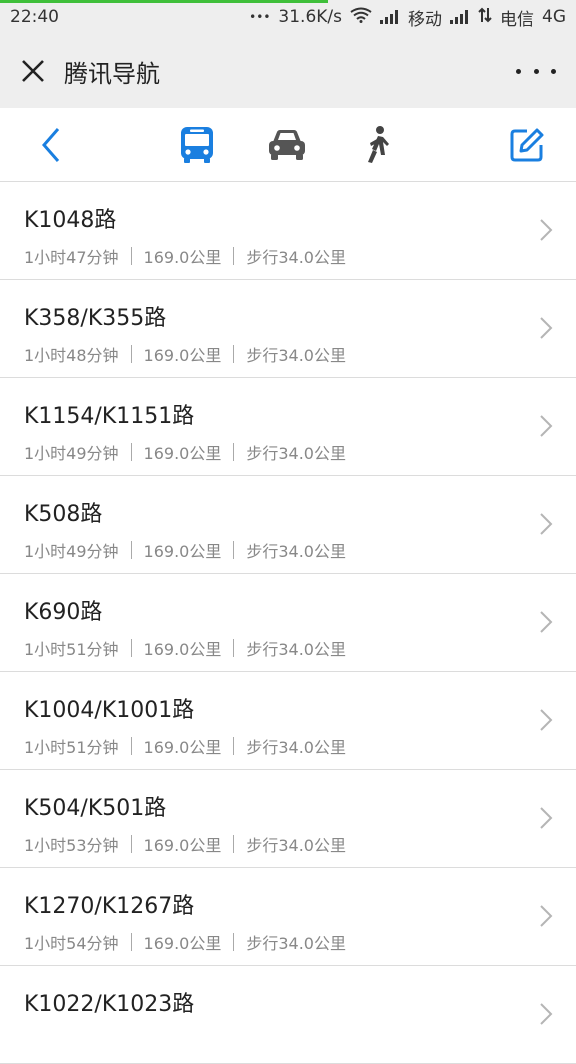  I want to click on route-name: K504/K501路, so click(95, 808).